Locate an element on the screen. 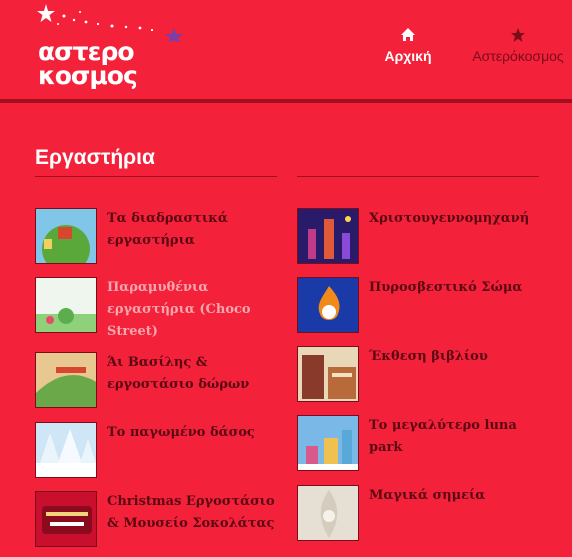  list-item-label: Το μεγαλύτερο luna park is located at coordinates (455, 437).